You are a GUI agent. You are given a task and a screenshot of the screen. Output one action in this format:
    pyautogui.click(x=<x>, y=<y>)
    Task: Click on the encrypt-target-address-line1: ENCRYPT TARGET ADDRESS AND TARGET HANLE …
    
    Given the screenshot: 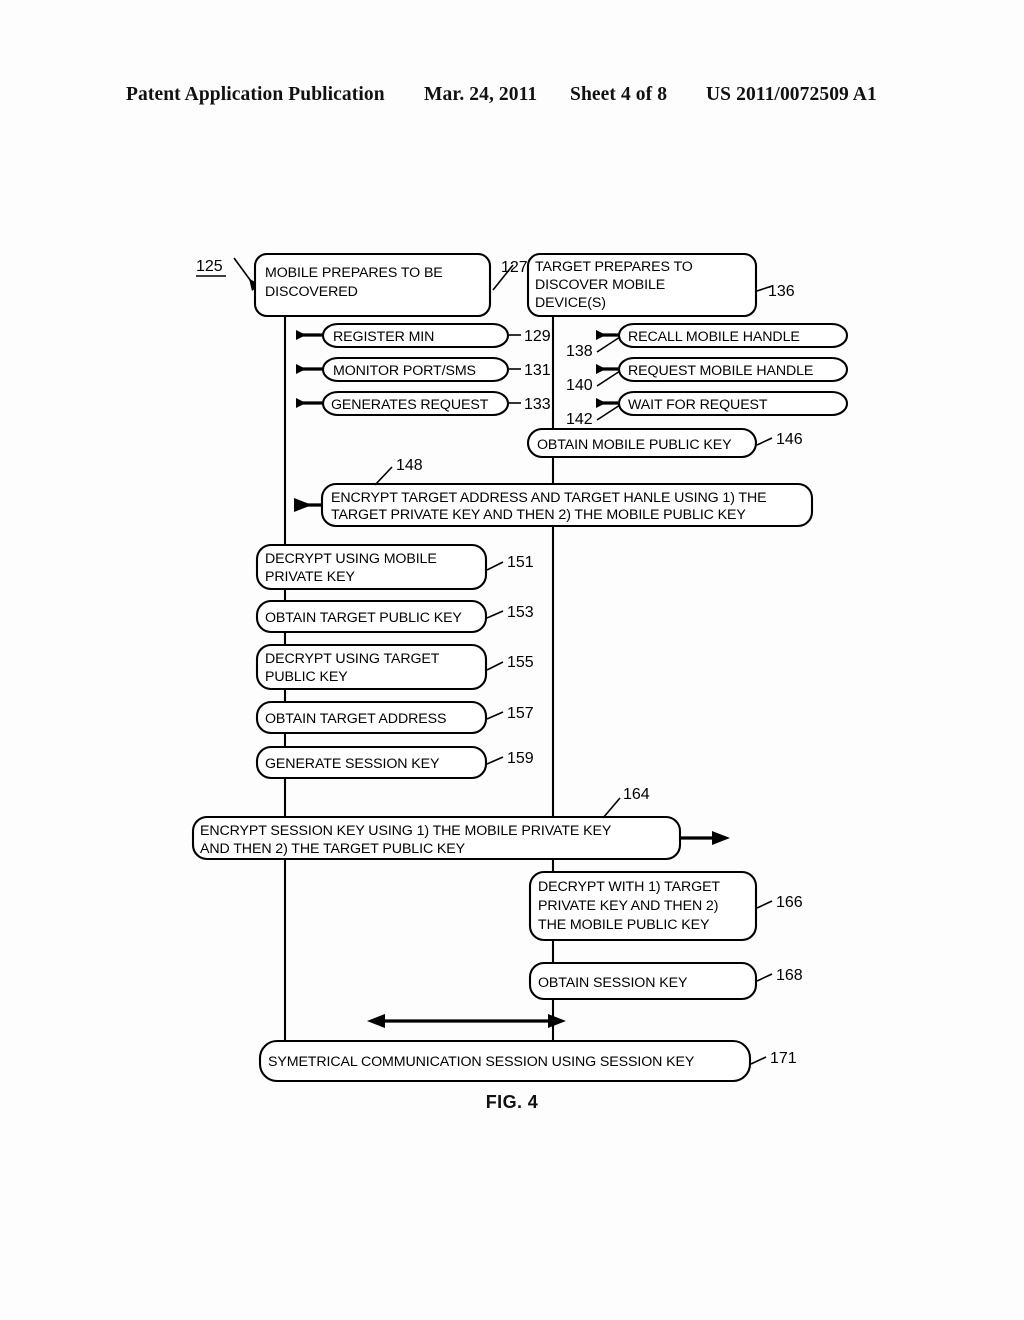 What is the action you would take?
    pyautogui.click(x=549, y=498)
    